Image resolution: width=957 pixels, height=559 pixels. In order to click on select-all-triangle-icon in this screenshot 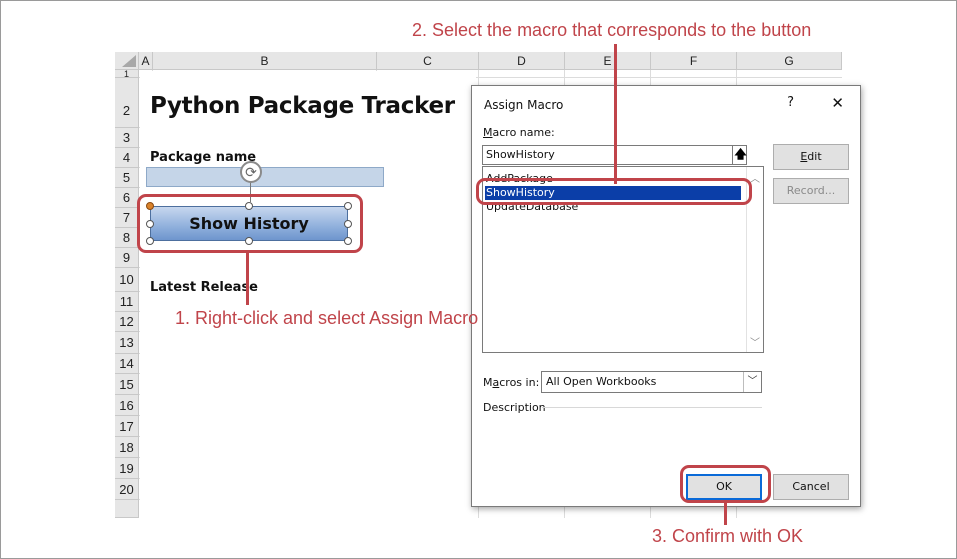, I will do `click(129, 61)`.